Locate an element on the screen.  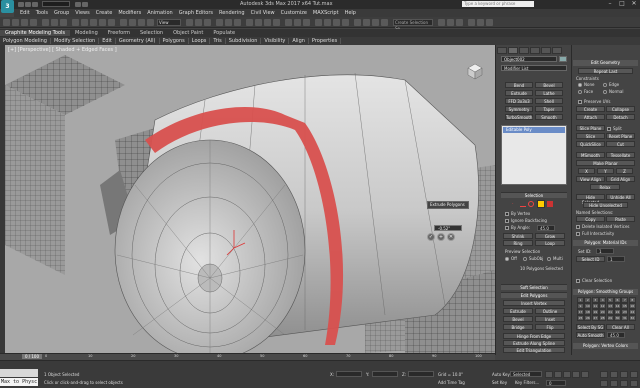
y-field is located at coordinates (385, 374).